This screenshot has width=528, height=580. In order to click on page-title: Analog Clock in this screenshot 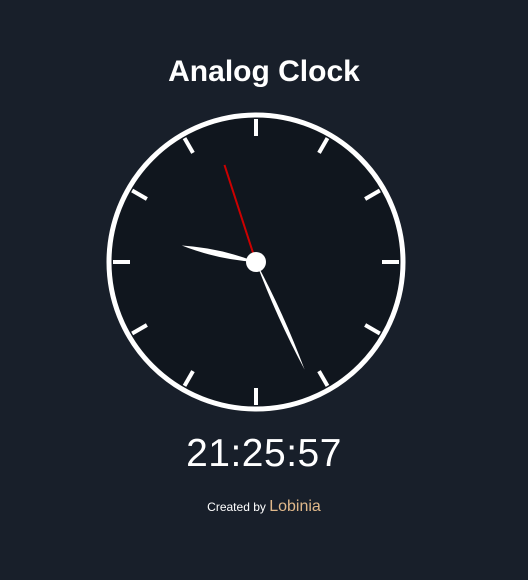, I will do `click(264, 71)`.